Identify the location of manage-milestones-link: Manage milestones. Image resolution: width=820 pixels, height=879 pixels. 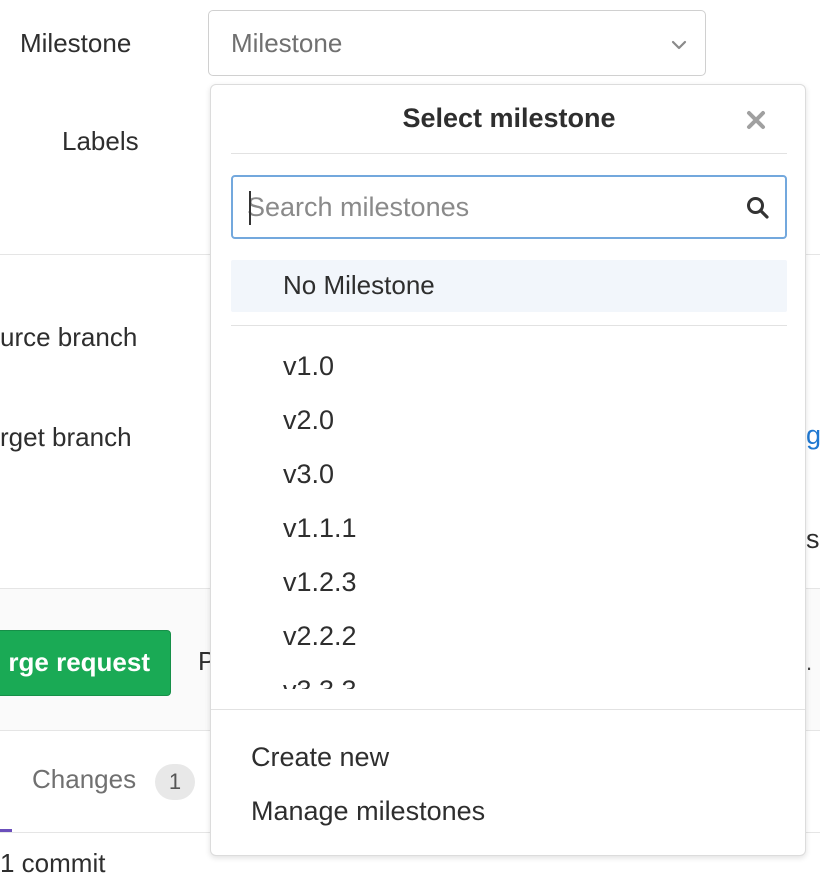
(368, 811).